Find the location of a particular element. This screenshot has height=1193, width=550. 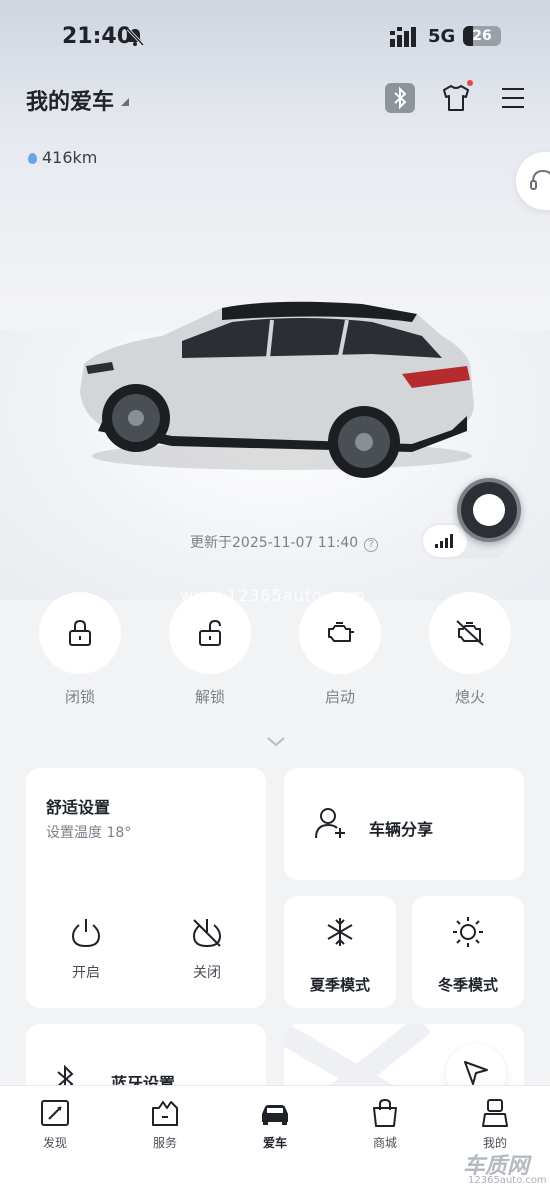

tab-discover: 发现 is located at coordinates (55, 1124).